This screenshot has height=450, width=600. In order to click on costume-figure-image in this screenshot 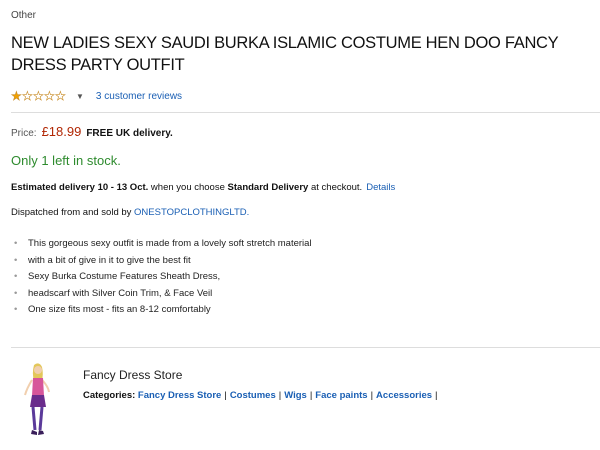, I will do `click(37, 399)`.